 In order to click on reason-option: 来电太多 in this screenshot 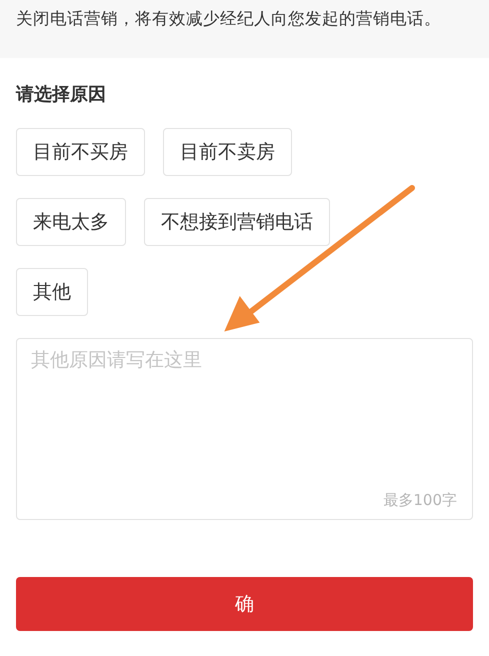, I will do `click(71, 222)`.